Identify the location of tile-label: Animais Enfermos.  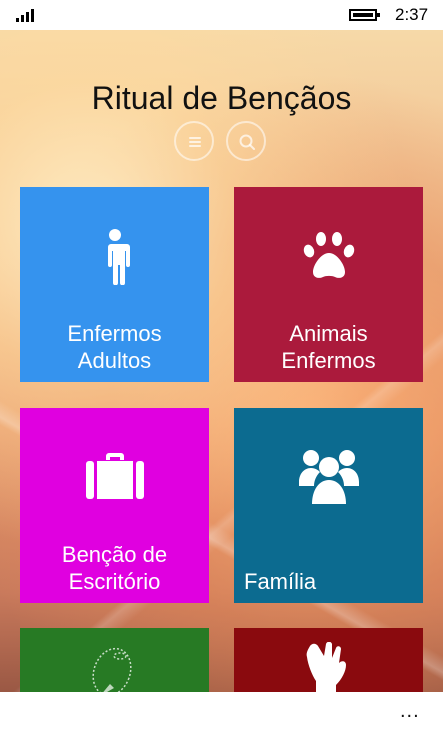
(328, 347).